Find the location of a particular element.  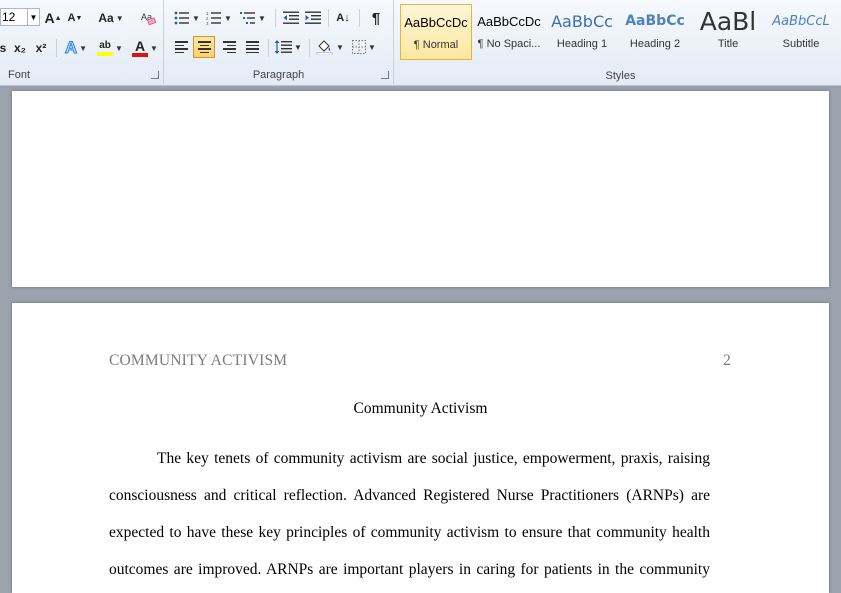

style-subtitle: AaBbCcL Subtitle is located at coordinates (801, 32).